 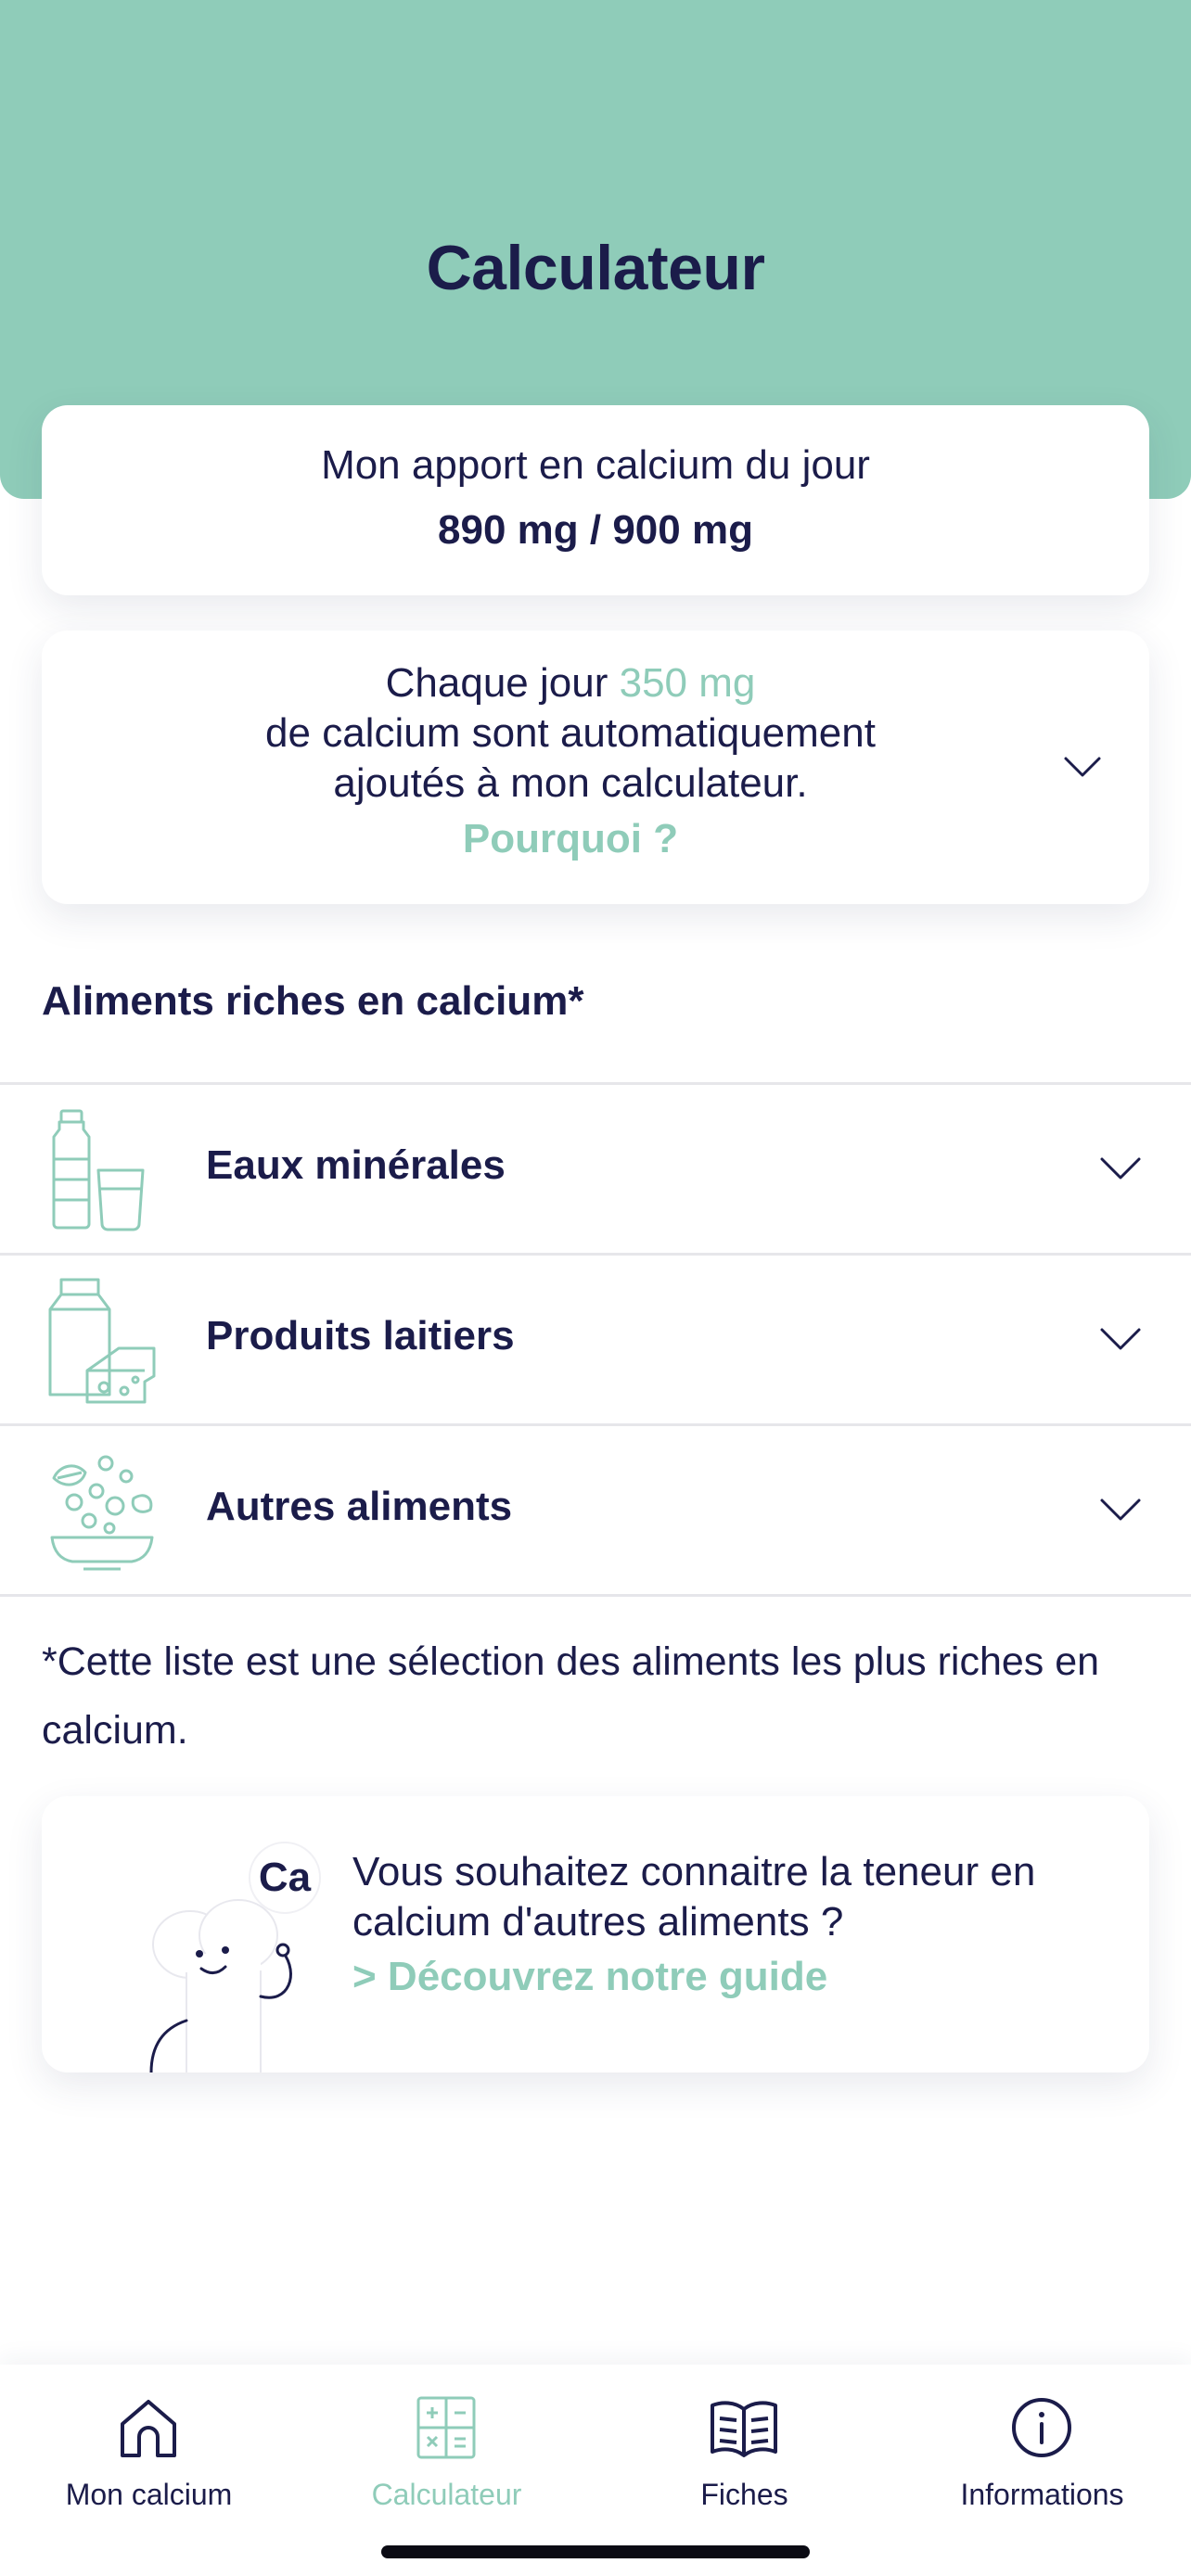 I want to click on tab-label: Informations, so click(x=1042, y=2494).